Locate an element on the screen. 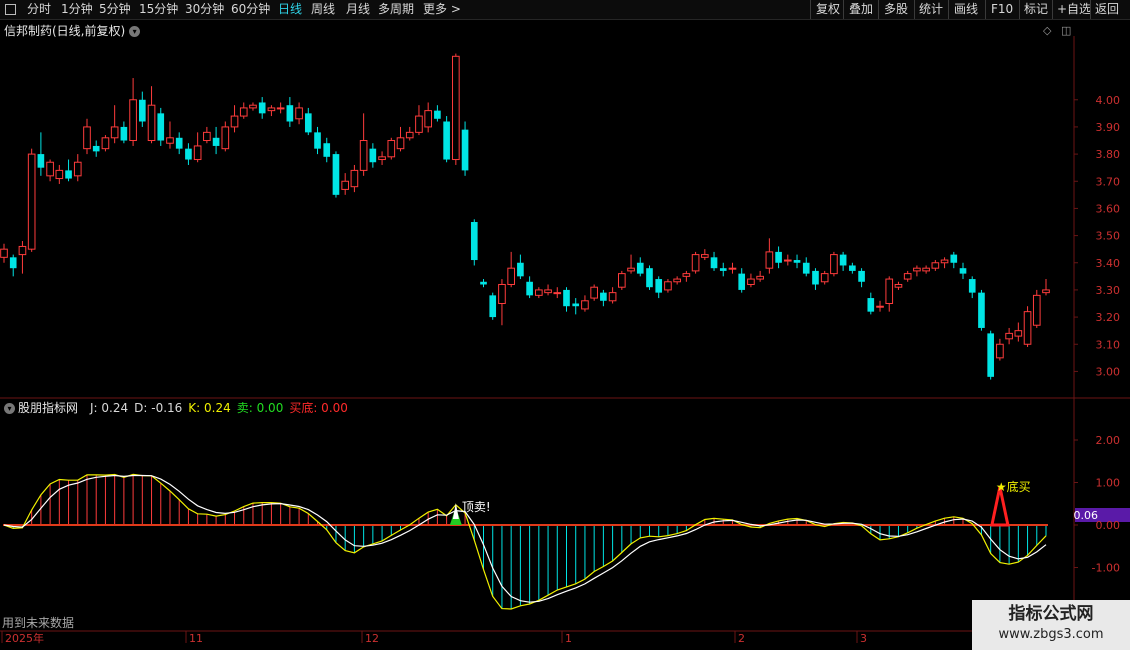  toolbar-button-1: 叠加 is located at coordinates (861, 9).